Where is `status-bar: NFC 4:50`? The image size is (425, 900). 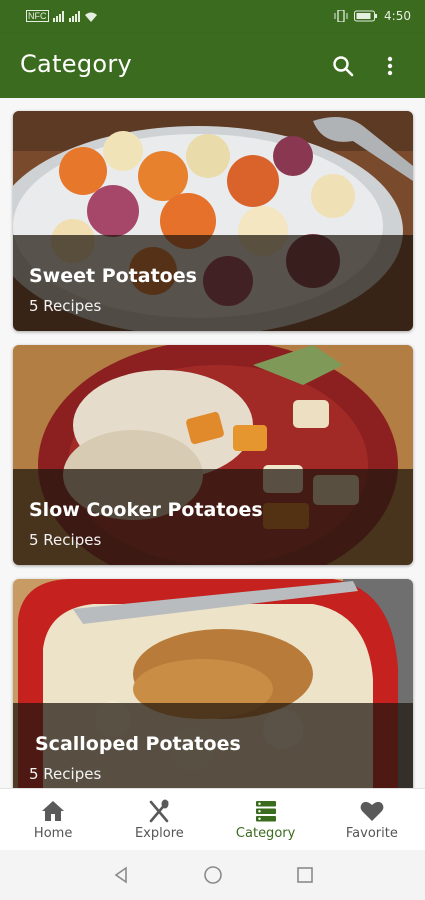
status-bar: NFC 4:50 is located at coordinates (212, 17).